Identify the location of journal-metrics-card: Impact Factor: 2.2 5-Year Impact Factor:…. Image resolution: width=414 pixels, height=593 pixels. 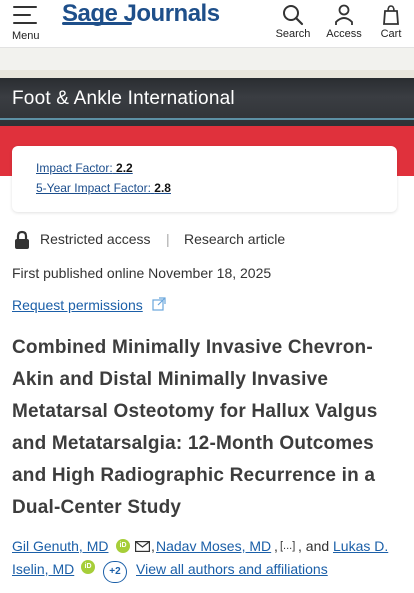
(204, 179).